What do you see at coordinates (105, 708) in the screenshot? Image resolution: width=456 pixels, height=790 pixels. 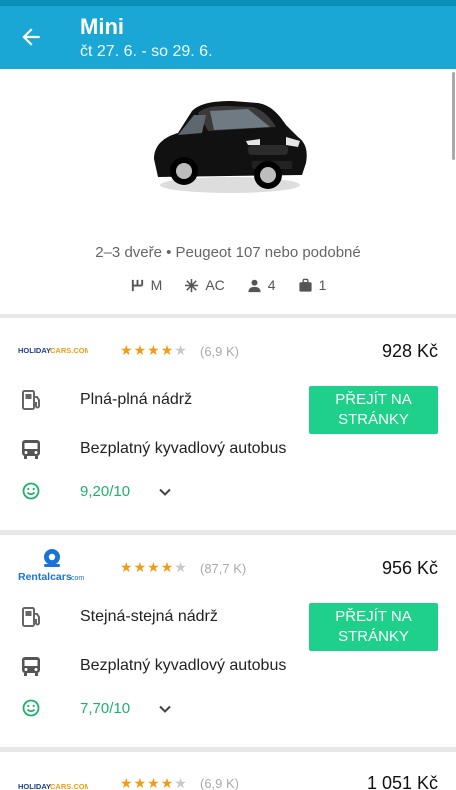 I see `review-score: 7,70/10` at bounding box center [105, 708].